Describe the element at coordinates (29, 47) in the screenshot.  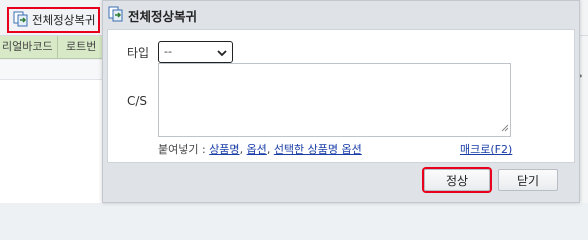
I see `column-header: 리얼바코드` at that location.